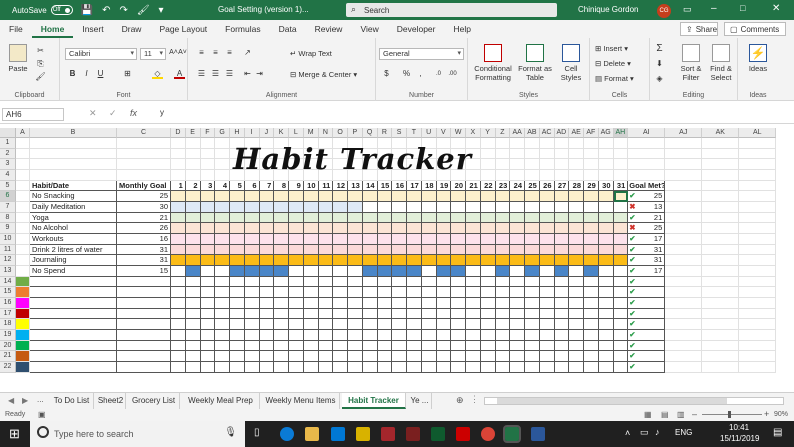  Describe the element at coordinates (739, 427) in the screenshot. I see `clock-time: 10:41` at that location.